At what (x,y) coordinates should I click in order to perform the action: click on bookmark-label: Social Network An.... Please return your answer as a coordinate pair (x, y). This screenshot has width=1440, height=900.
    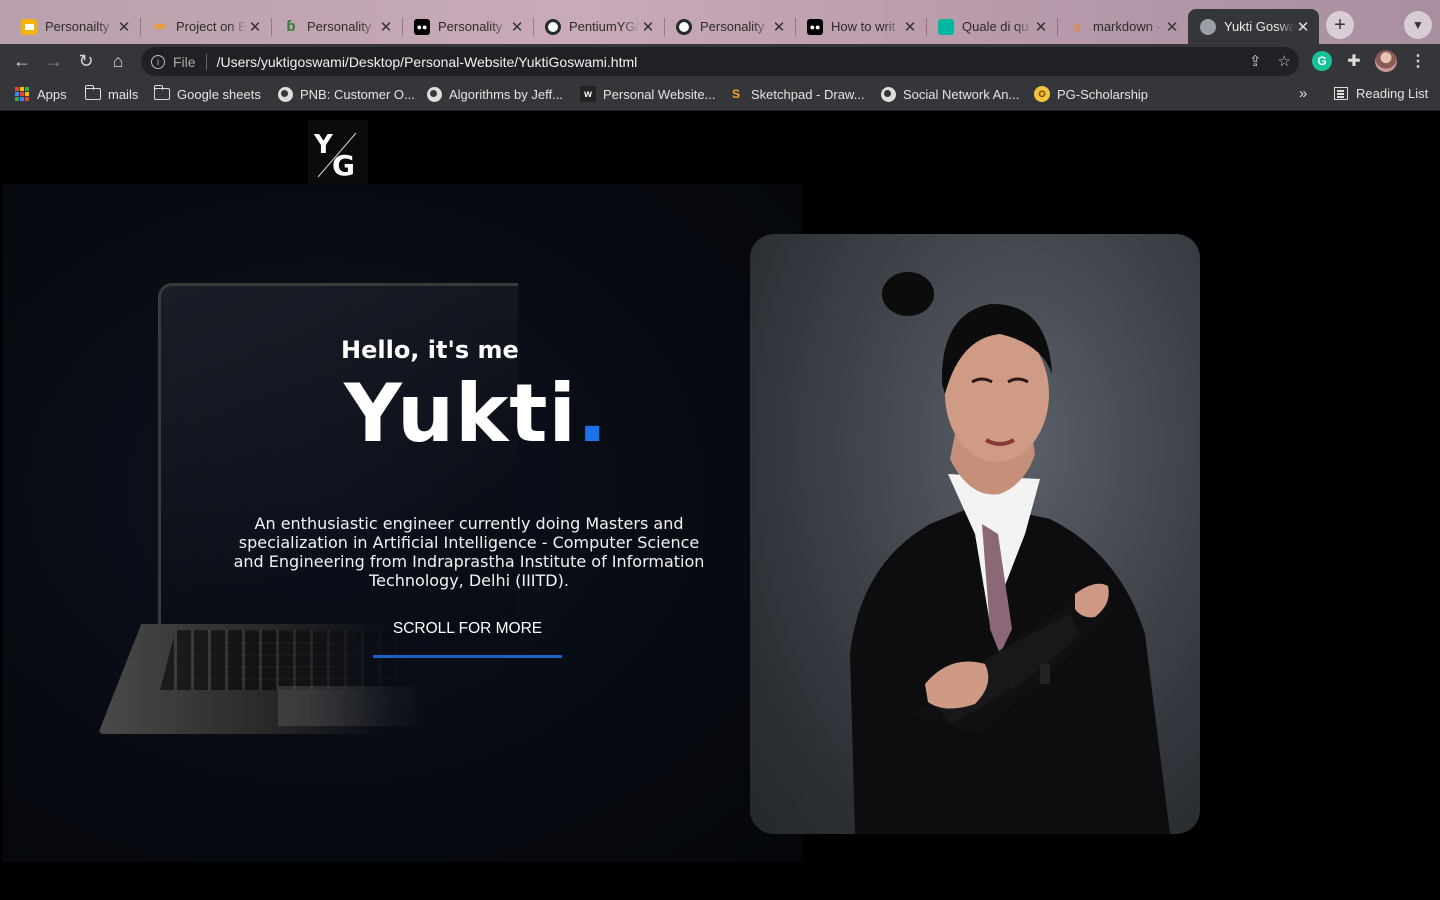
    Looking at the image, I should click on (961, 94).